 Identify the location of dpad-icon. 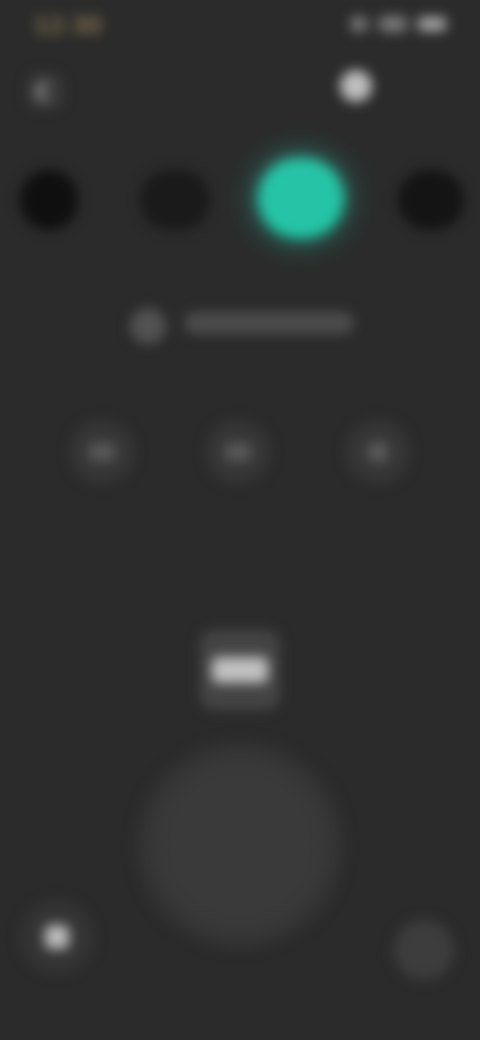
(238, 452).